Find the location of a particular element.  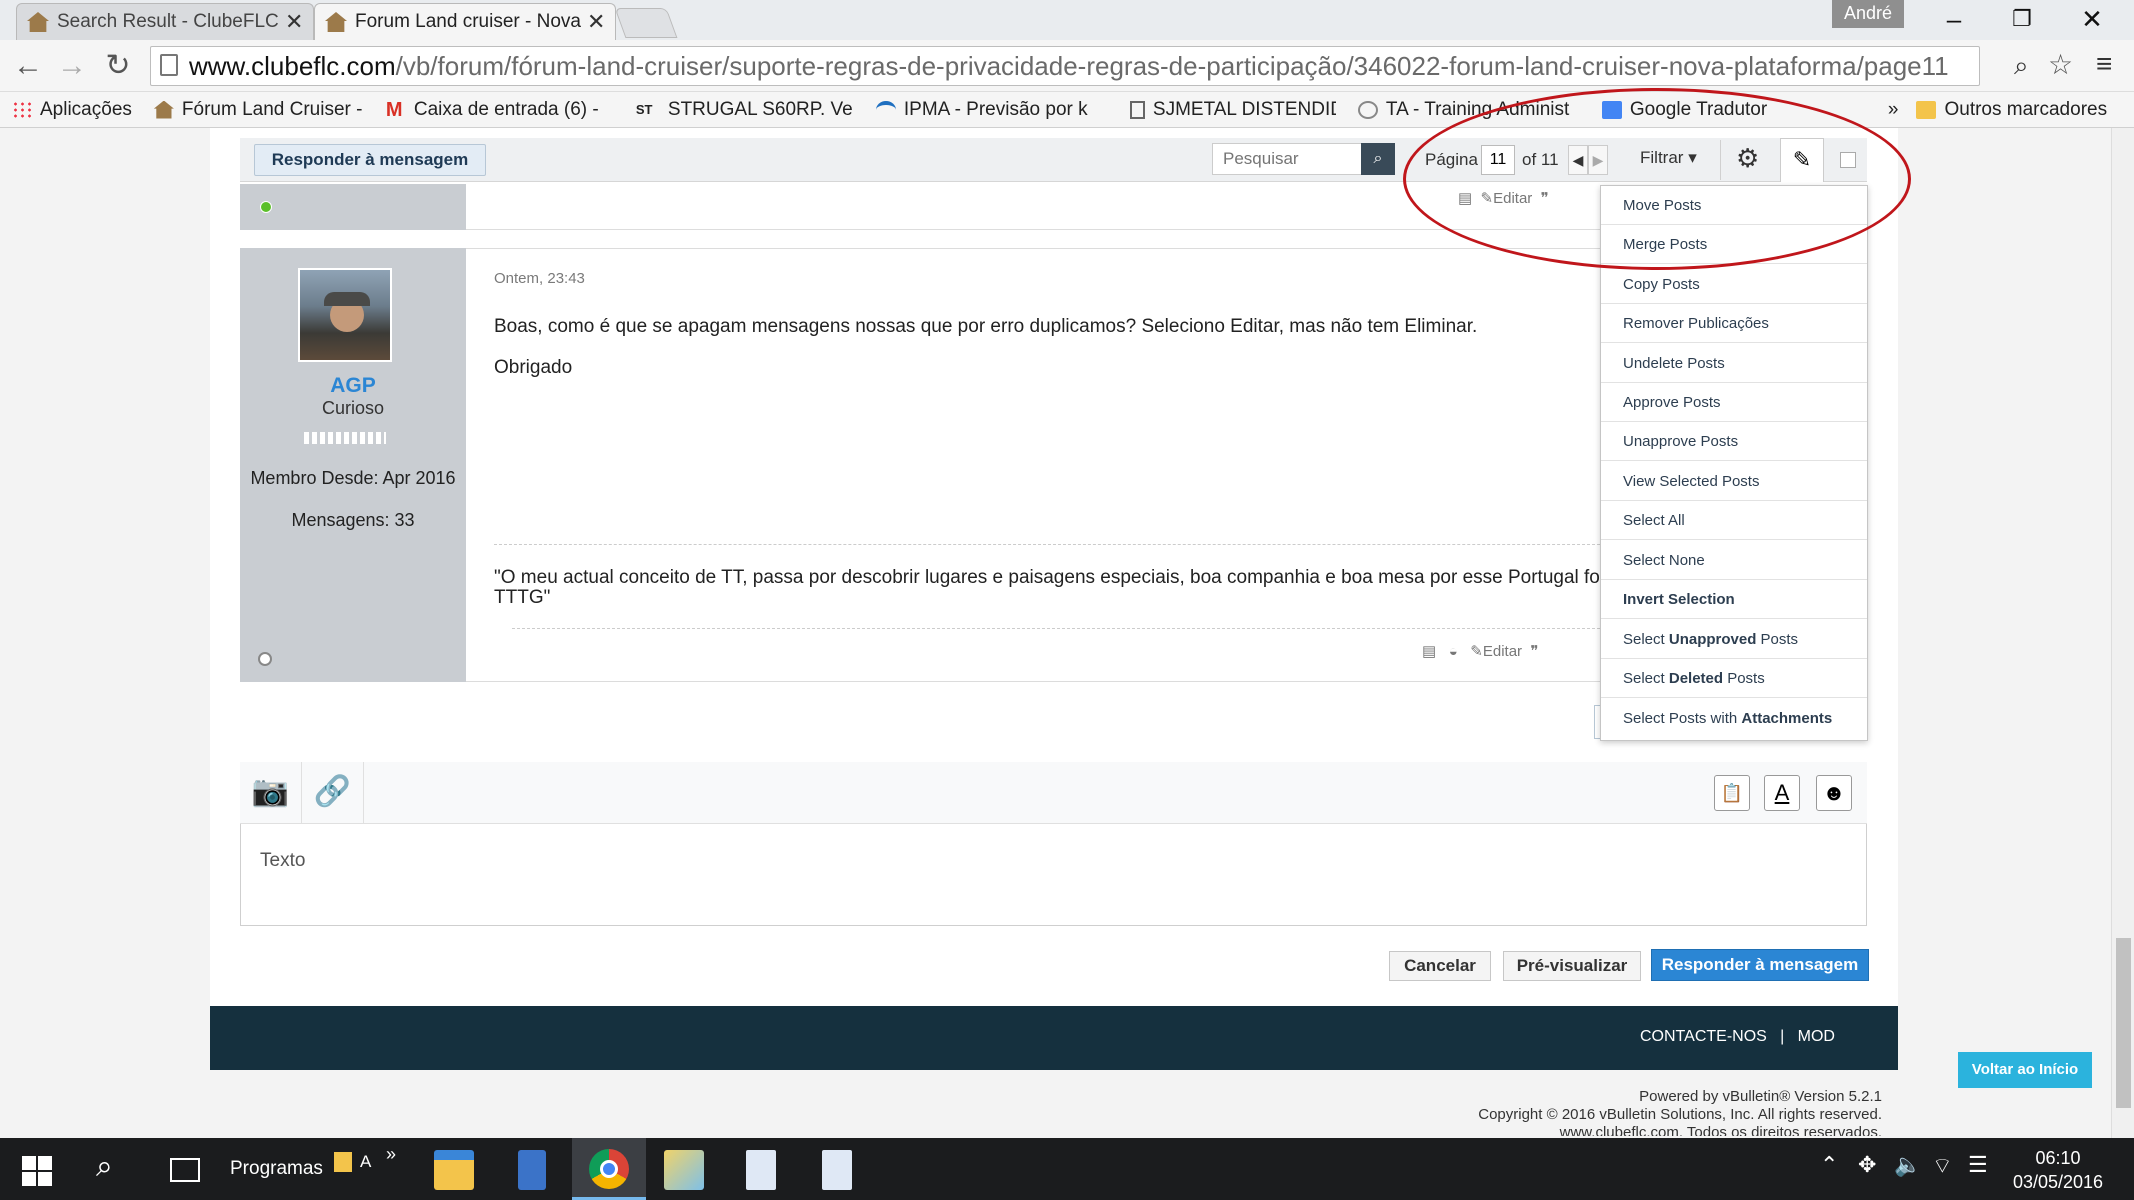

back-arrow-icon: ← is located at coordinates (28, 66).